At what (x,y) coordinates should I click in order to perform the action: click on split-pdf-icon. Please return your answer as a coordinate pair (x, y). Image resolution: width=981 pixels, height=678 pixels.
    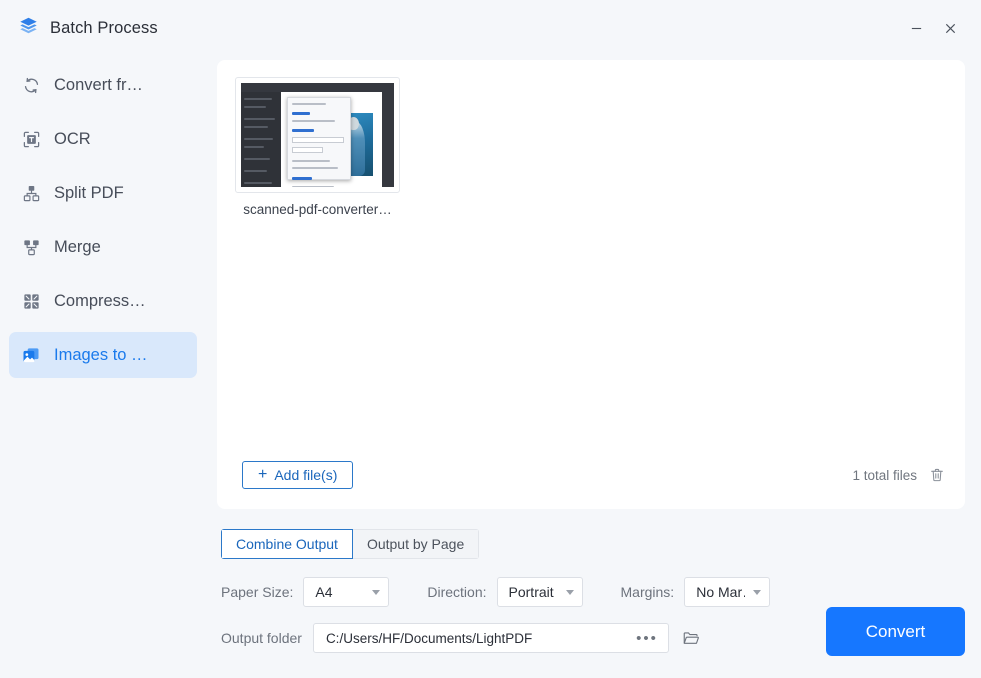
    Looking at the image, I should click on (31, 193).